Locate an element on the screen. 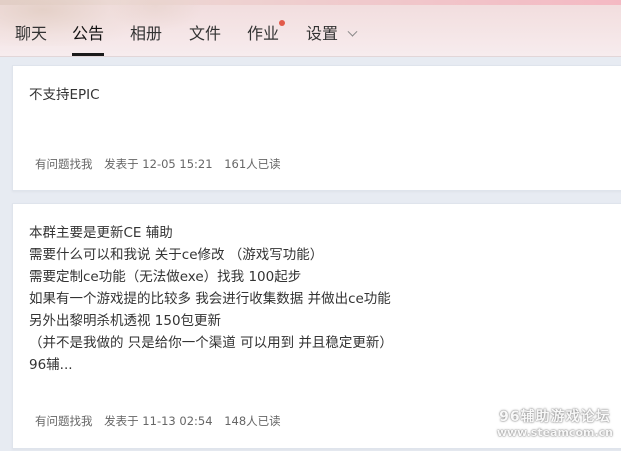 This screenshot has height=451, width=621. tab-homework: 作业 is located at coordinates (266, 38).